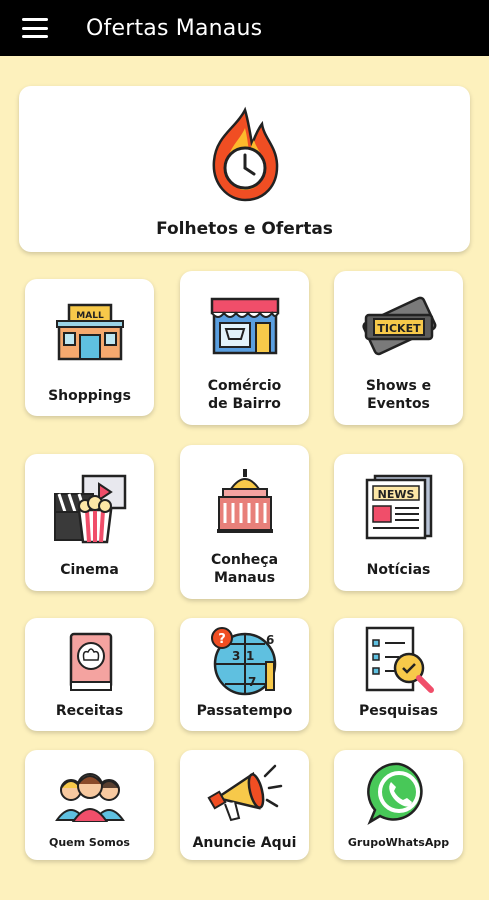 This screenshot has width=489, height=900. I want to click on recipe-book-icon, so click(90, 662).